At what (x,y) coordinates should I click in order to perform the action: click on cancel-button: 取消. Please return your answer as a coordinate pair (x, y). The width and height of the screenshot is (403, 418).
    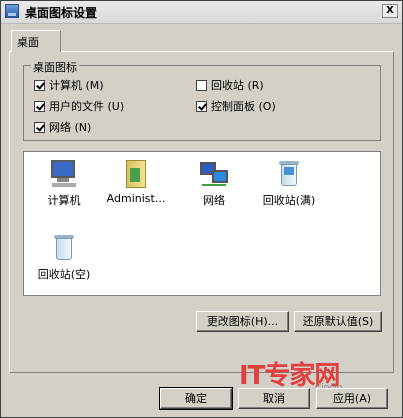
    Looking at the image, I should click on (274, 398).